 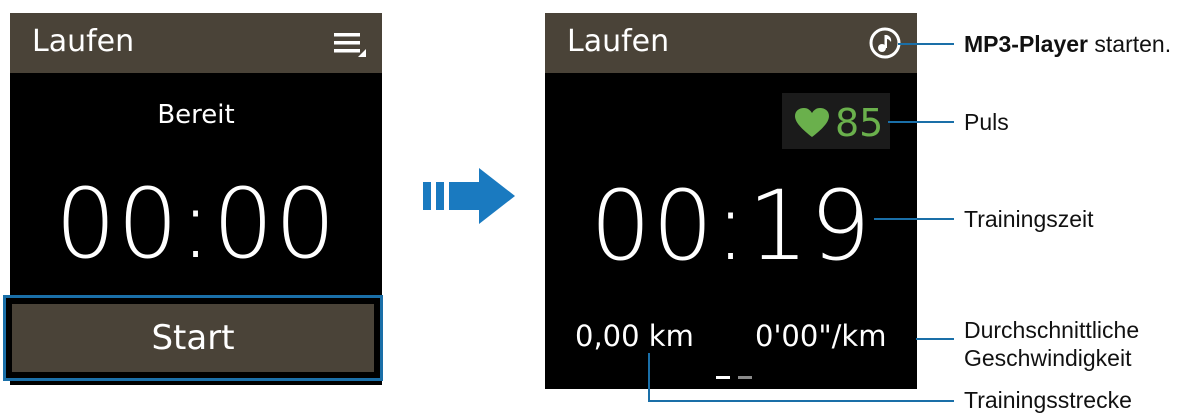 I want to click on callout-line-distance-v, so click(x=649, y=377).